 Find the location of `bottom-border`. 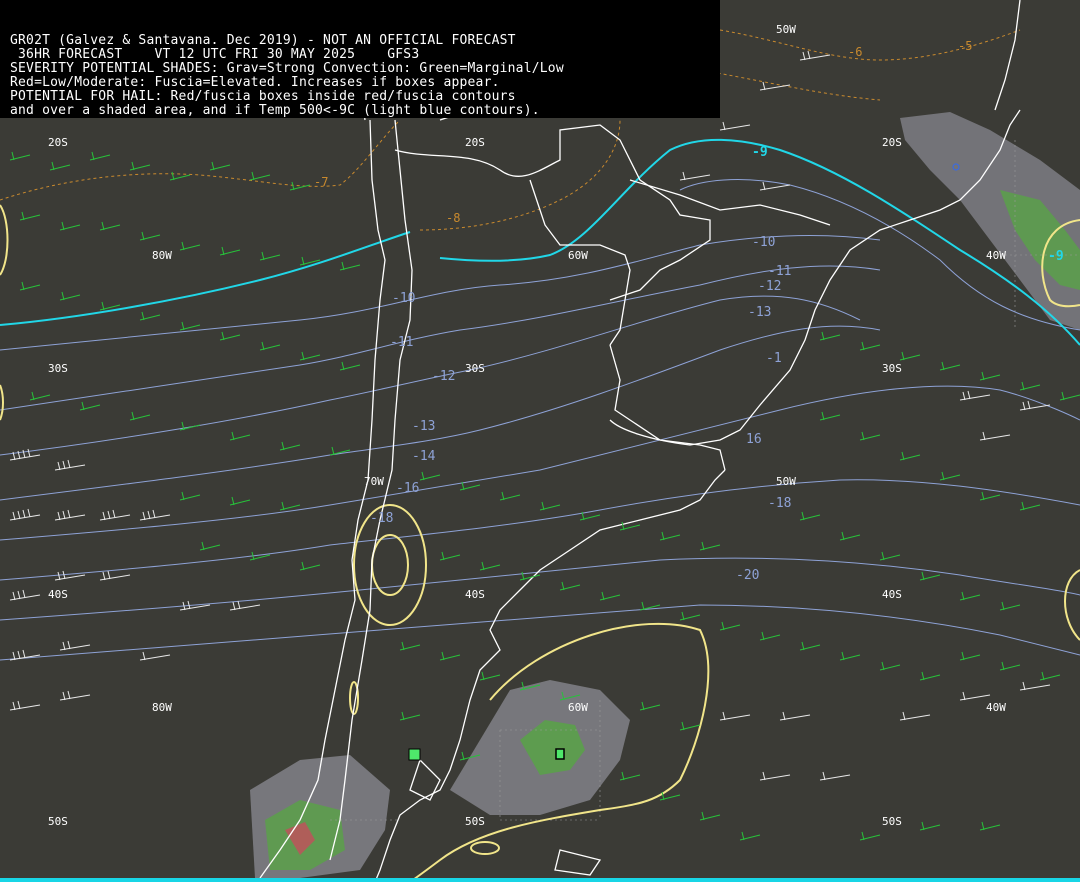

bottom-border is located at coordinates (540, 880).